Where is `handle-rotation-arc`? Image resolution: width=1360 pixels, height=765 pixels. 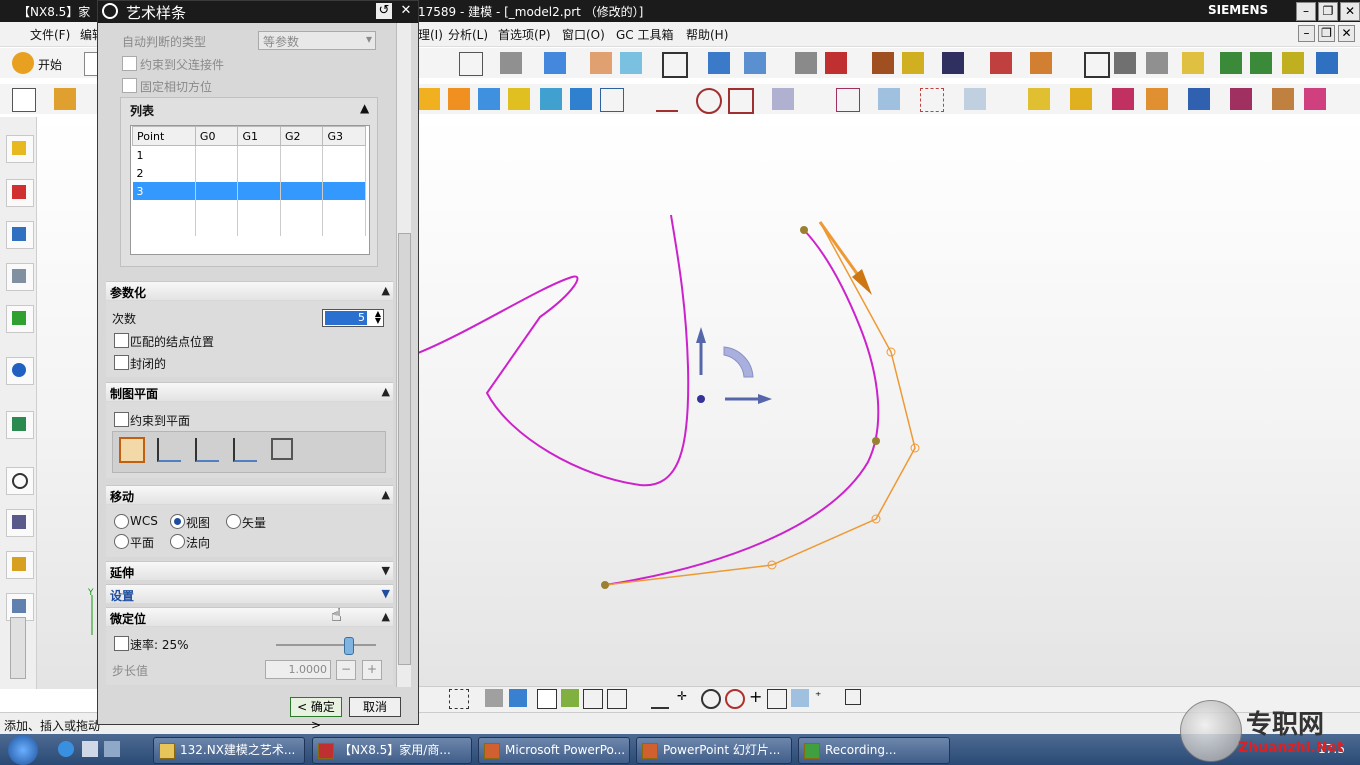
handle-rotation-arc is located at coordinates (738, 362).